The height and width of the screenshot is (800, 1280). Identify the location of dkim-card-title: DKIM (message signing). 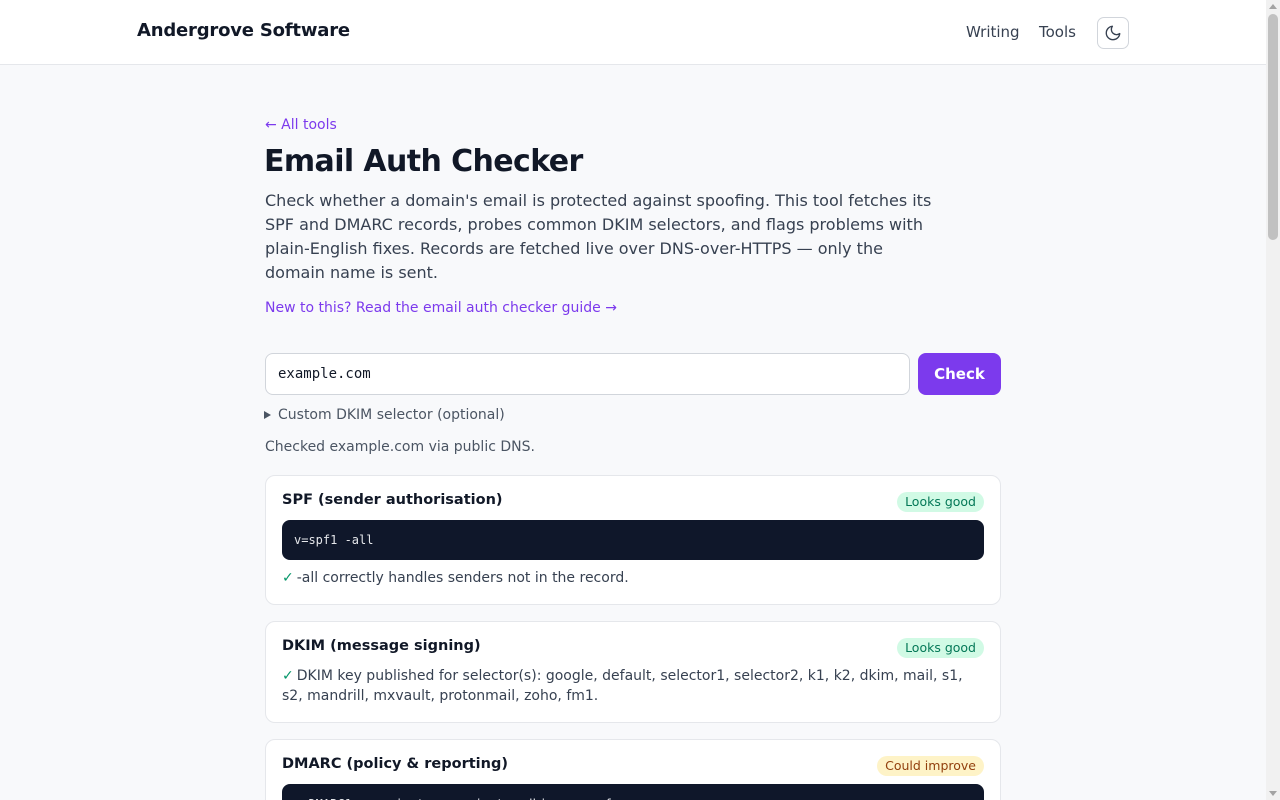
(381, 646).